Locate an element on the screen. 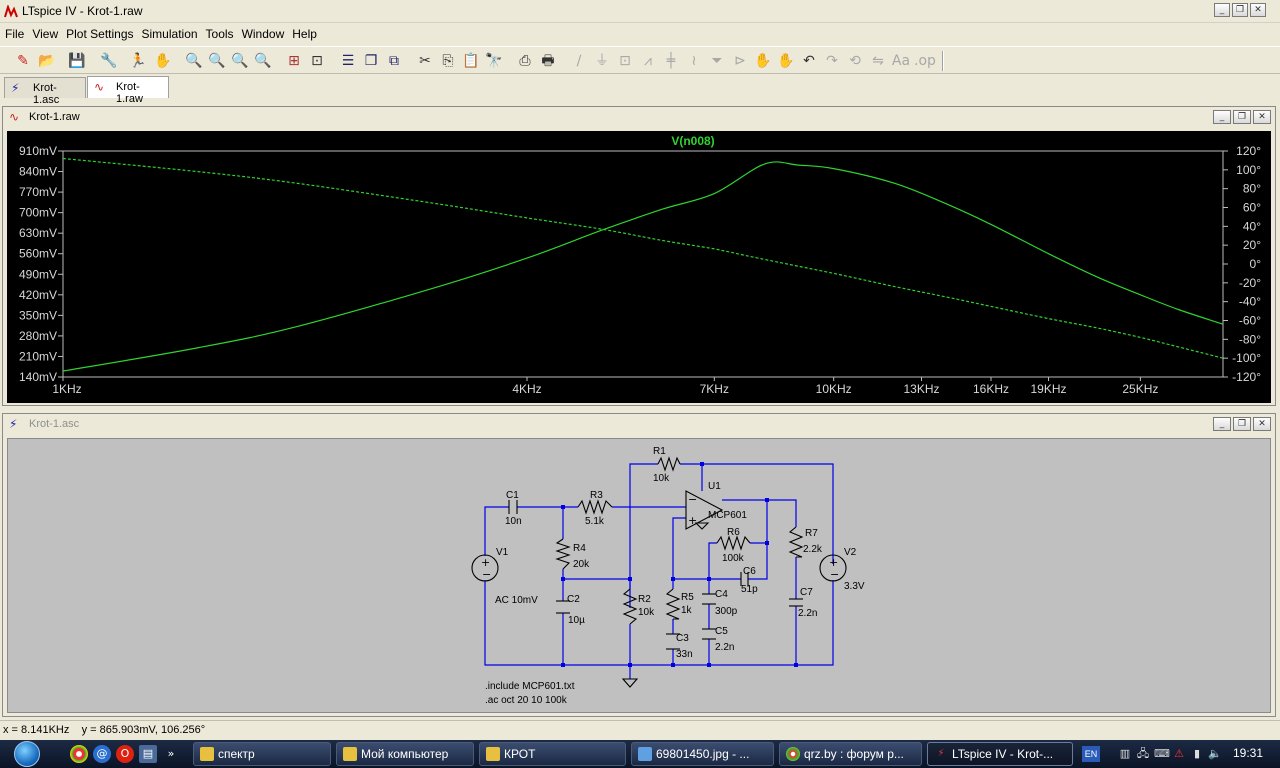 The width and height of the screenshot is (1280, 768). ref-R7: R7 is located at coordinates (811, 533).